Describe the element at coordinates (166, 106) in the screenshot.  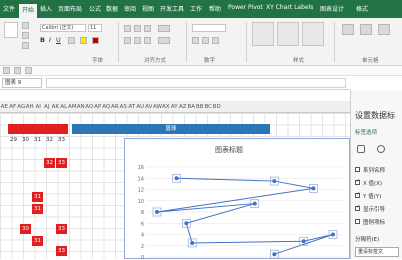
I see `col-header: AX` at that location.